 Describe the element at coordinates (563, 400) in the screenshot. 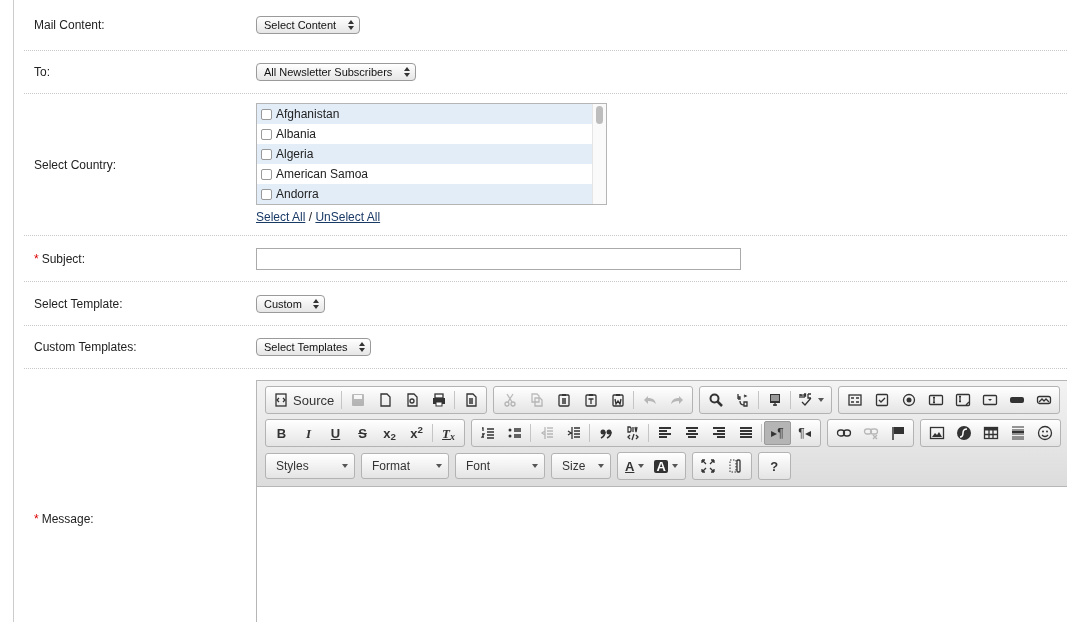

I see `clipboard-icon` at that location.